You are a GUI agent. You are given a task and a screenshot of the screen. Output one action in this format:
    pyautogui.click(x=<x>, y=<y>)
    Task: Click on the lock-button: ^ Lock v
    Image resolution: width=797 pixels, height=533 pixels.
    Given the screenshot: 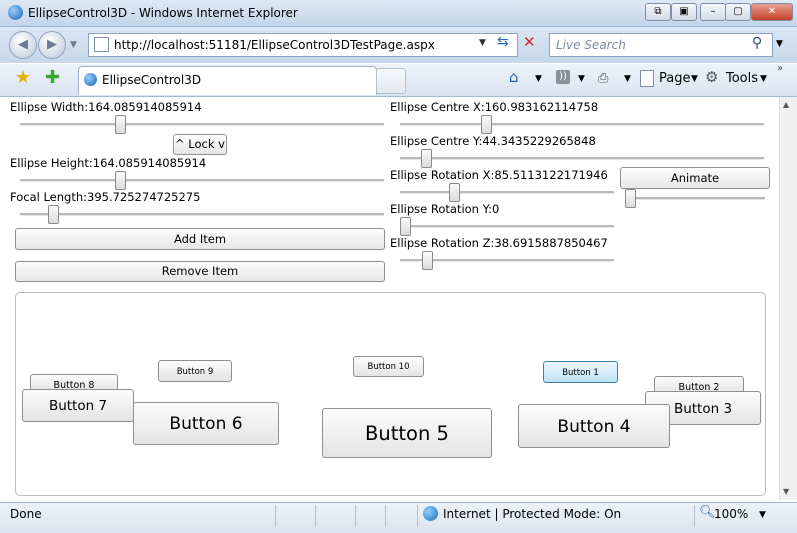 What is the action you would take?
    pyautogui.click(x=200, y=144)
    